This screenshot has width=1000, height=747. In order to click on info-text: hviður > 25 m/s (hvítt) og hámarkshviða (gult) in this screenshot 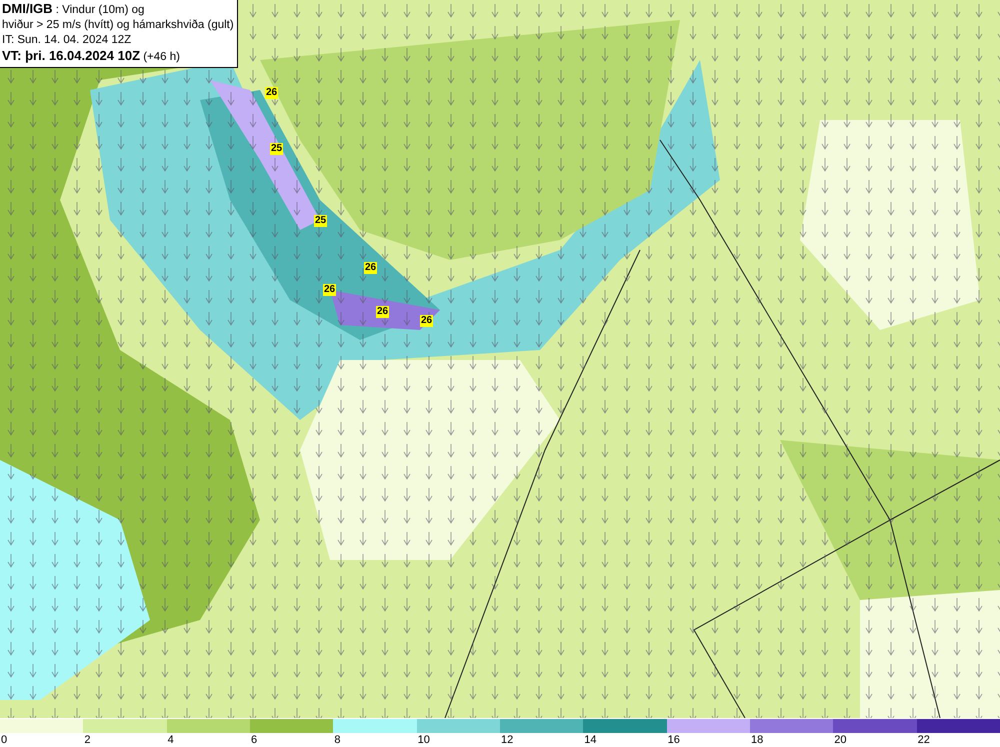, I will do `click(118, 25)`.